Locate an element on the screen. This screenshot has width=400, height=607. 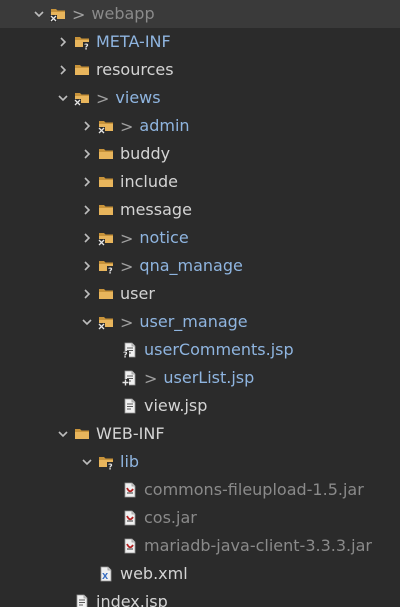
tree-item-userlist-jsp: > userList.jsp is located at coordinates (200, 378).